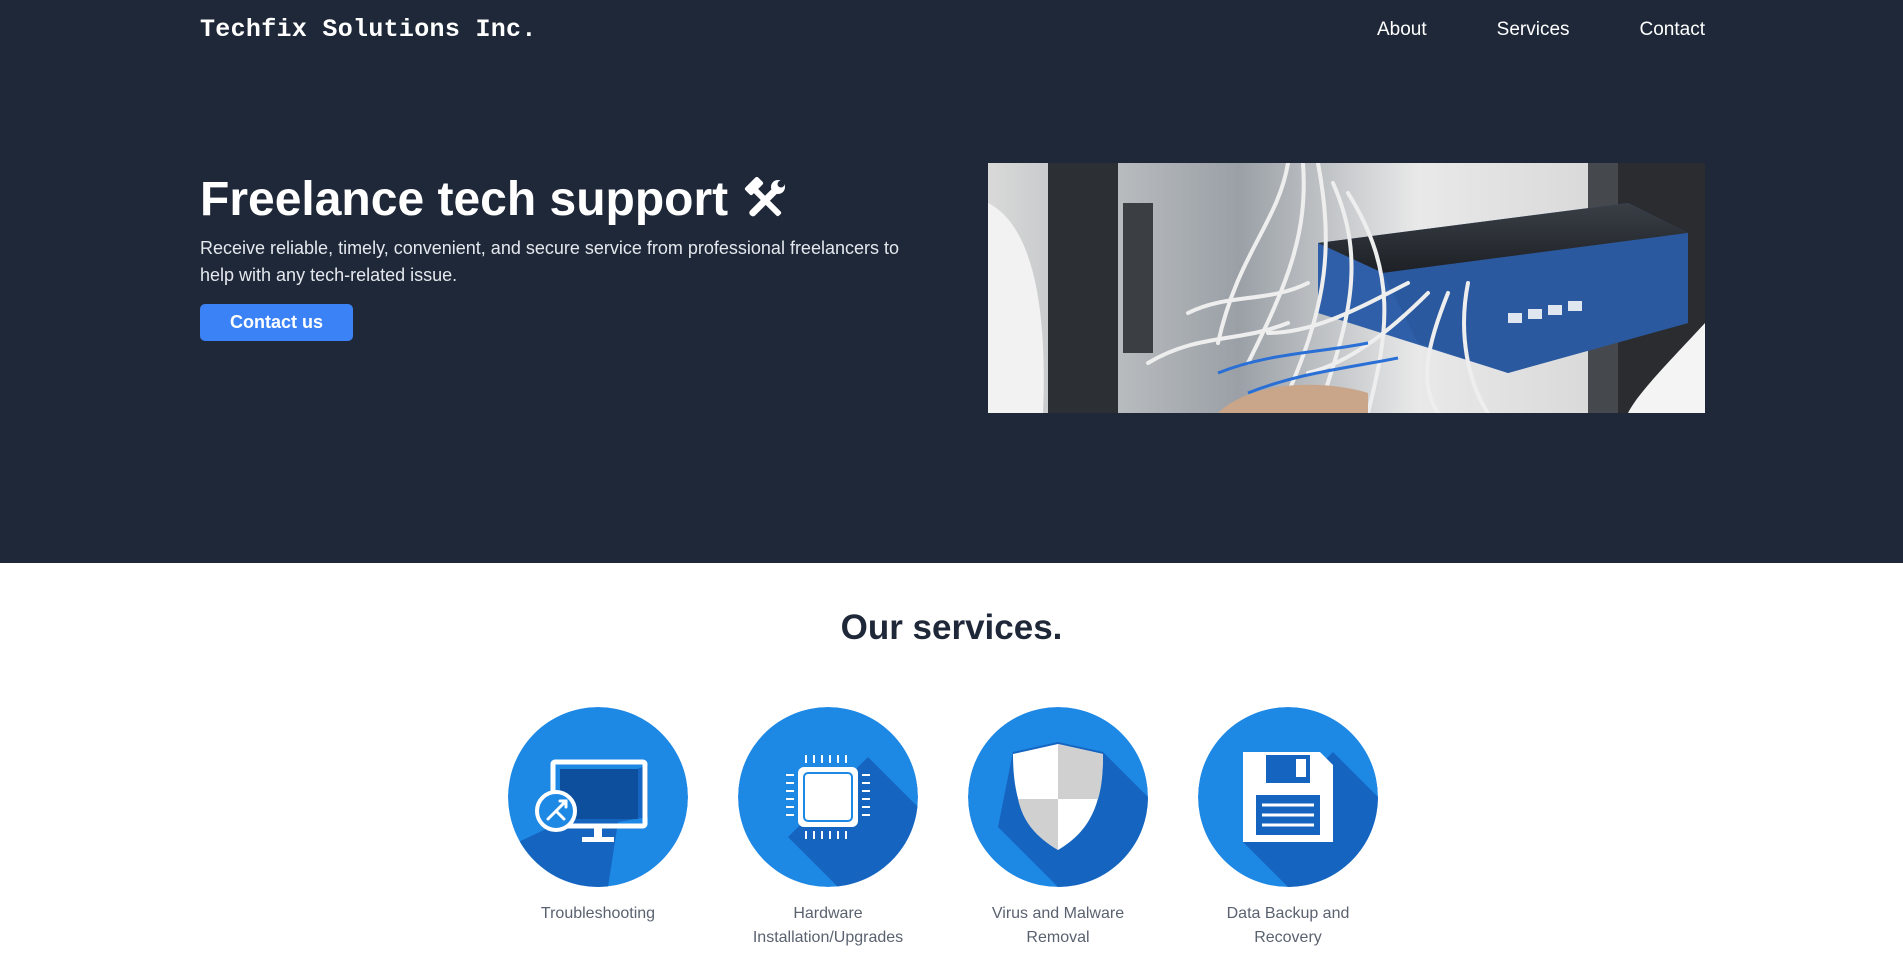 The width and height of the screenshot is (1903, 966). What do you see at coordinates (1346, 288) in the screenshot?
I see `network-switch-cables-photo` at bounding box center [1346, 288].